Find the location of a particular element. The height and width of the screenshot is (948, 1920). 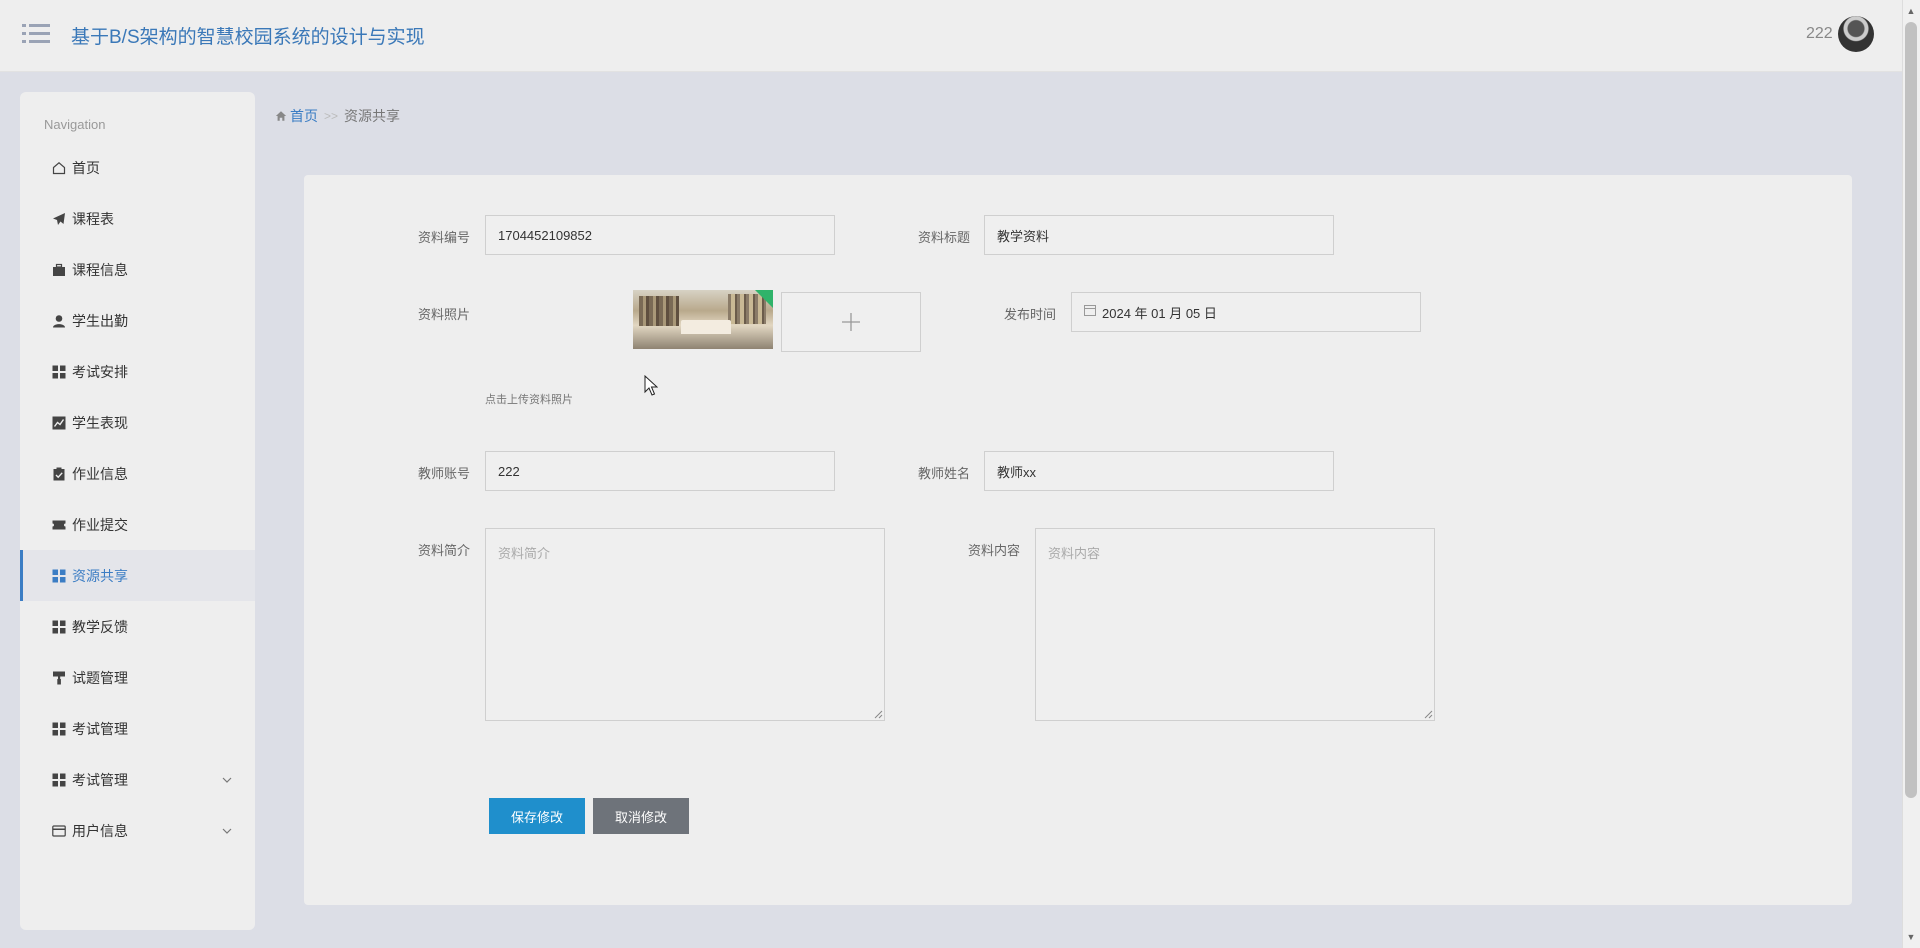

sidebar-item-teaching-feedback: 教学反馈 is located at coordinates (137, 626).